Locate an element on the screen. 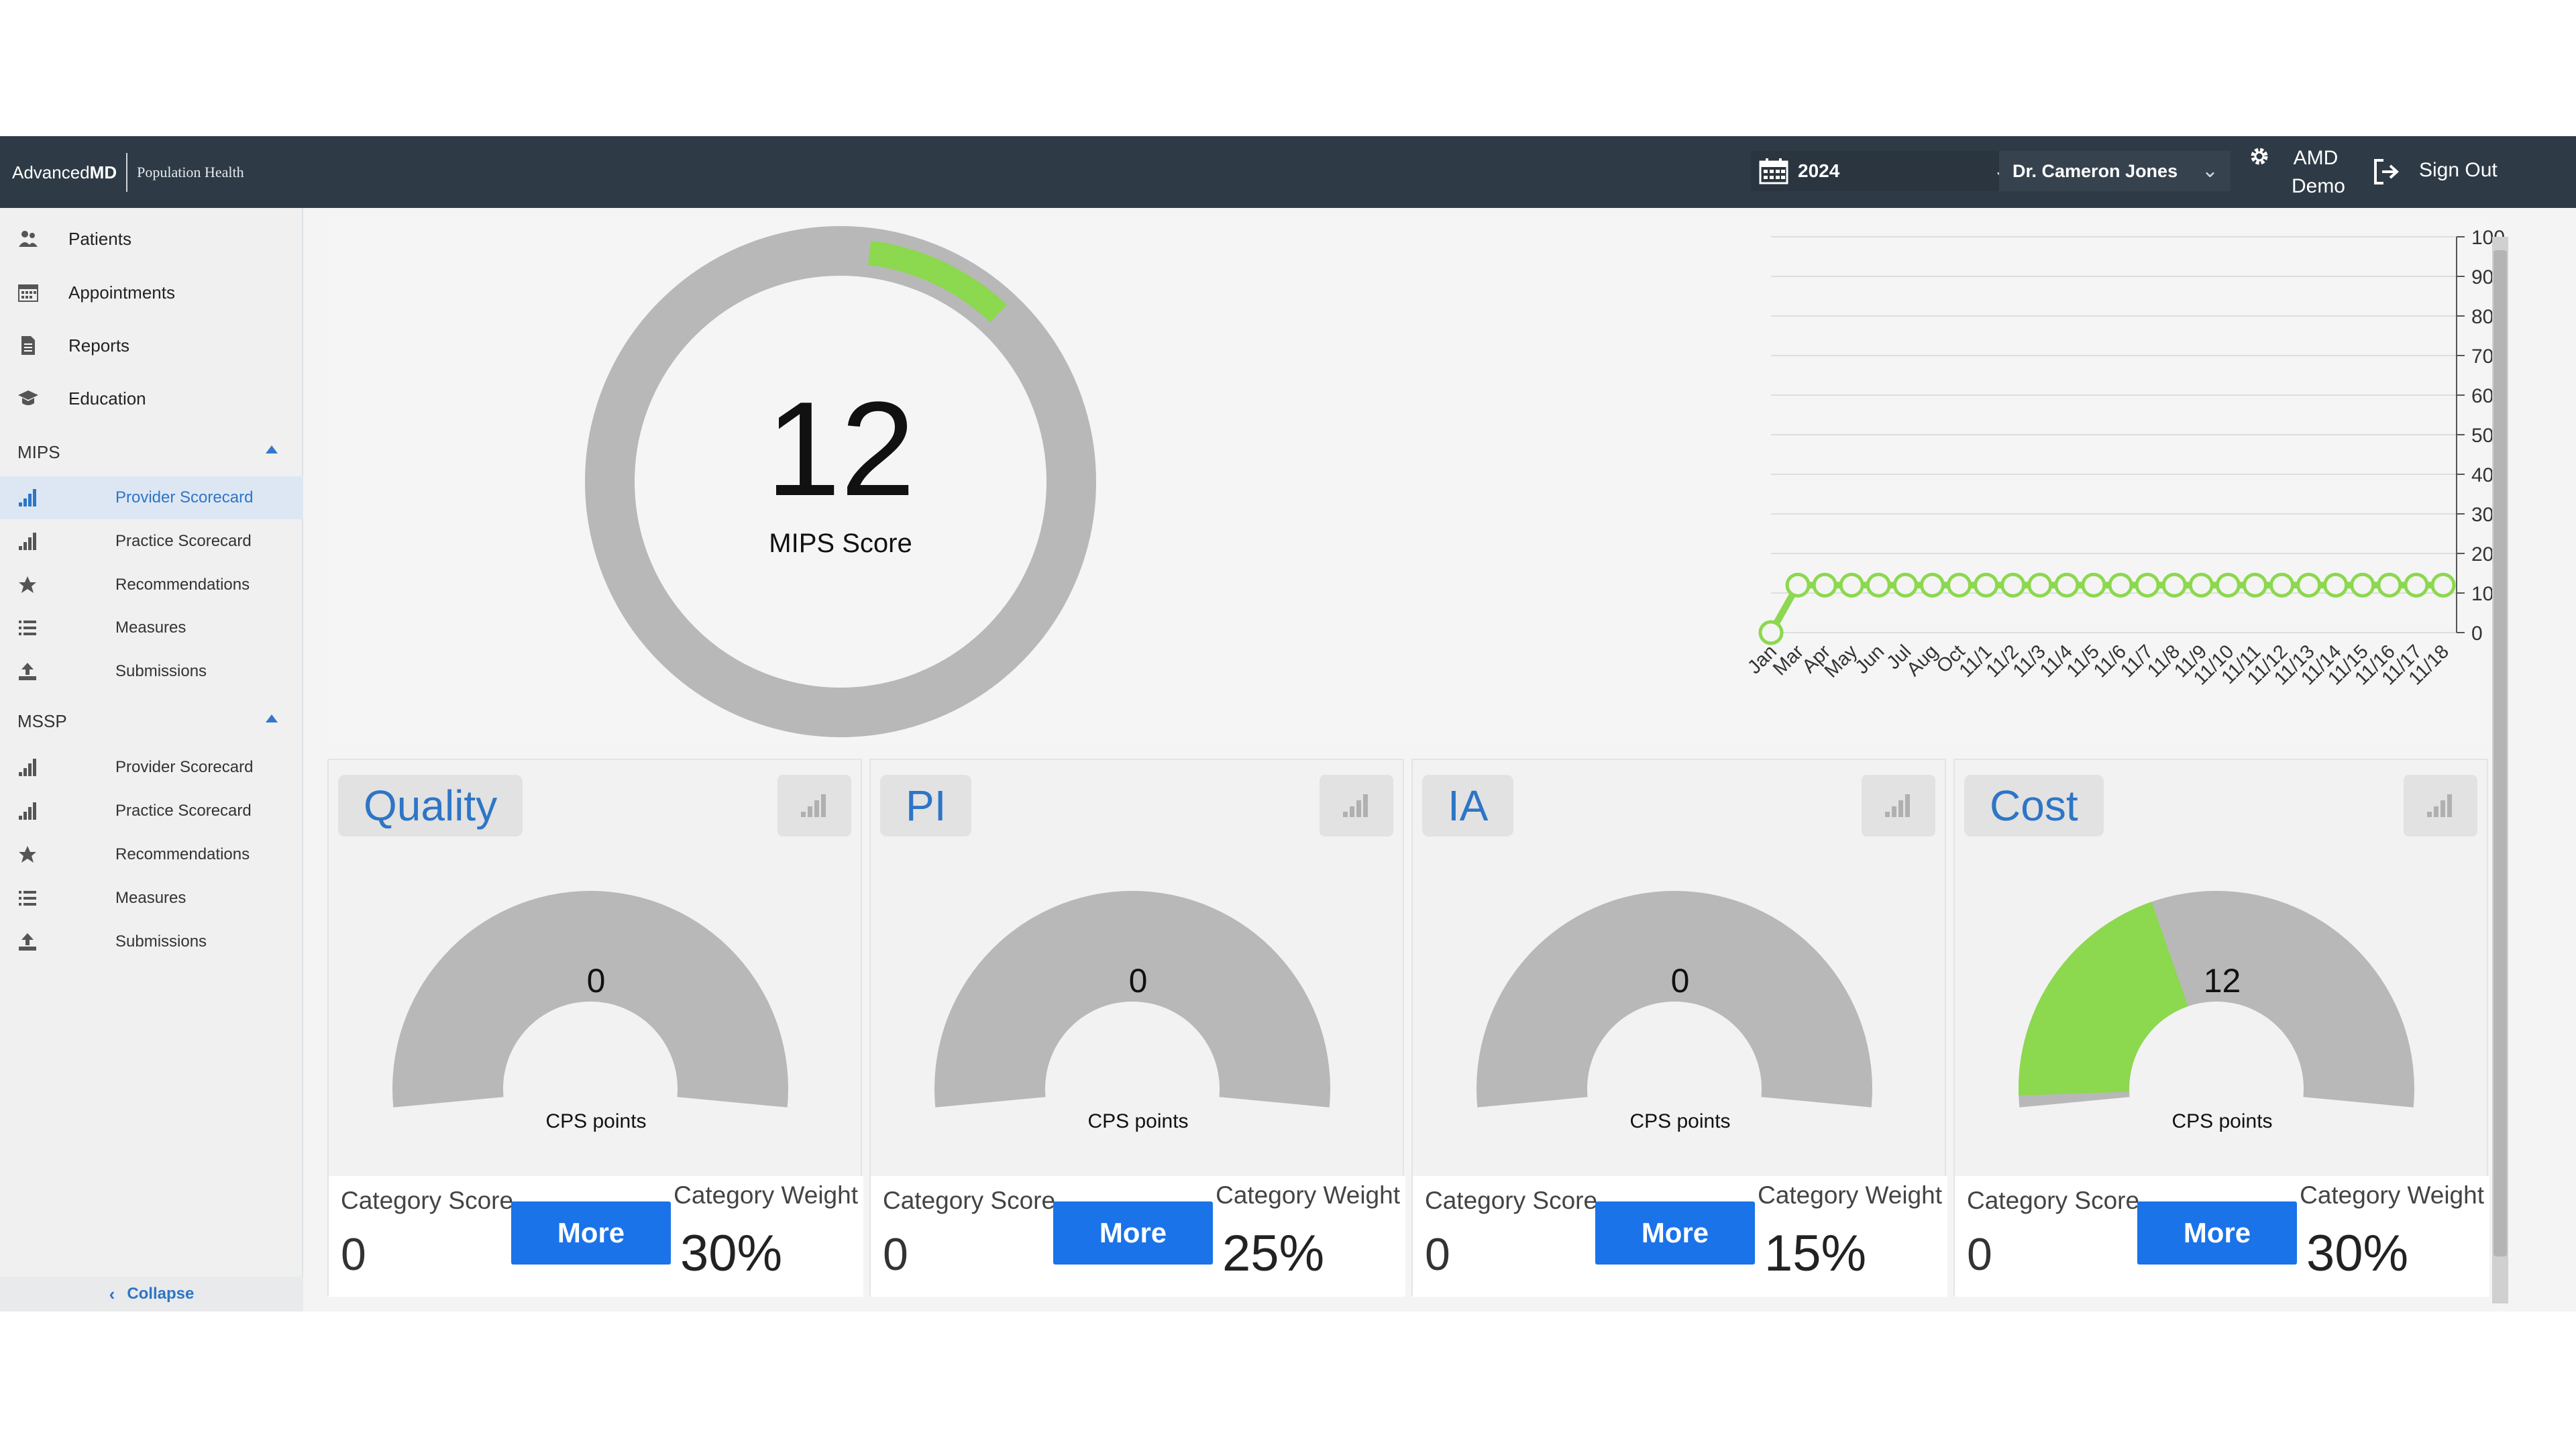 The width and height of the screenshot is (2576, 1449). logo-divider is located at coordinates (127, 172).